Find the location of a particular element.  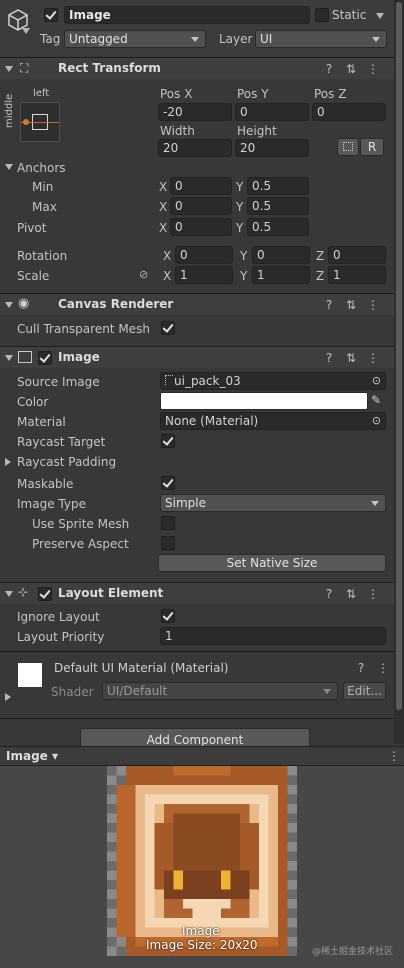

anchors-label: Anchors is located at coordinates (41, 168).